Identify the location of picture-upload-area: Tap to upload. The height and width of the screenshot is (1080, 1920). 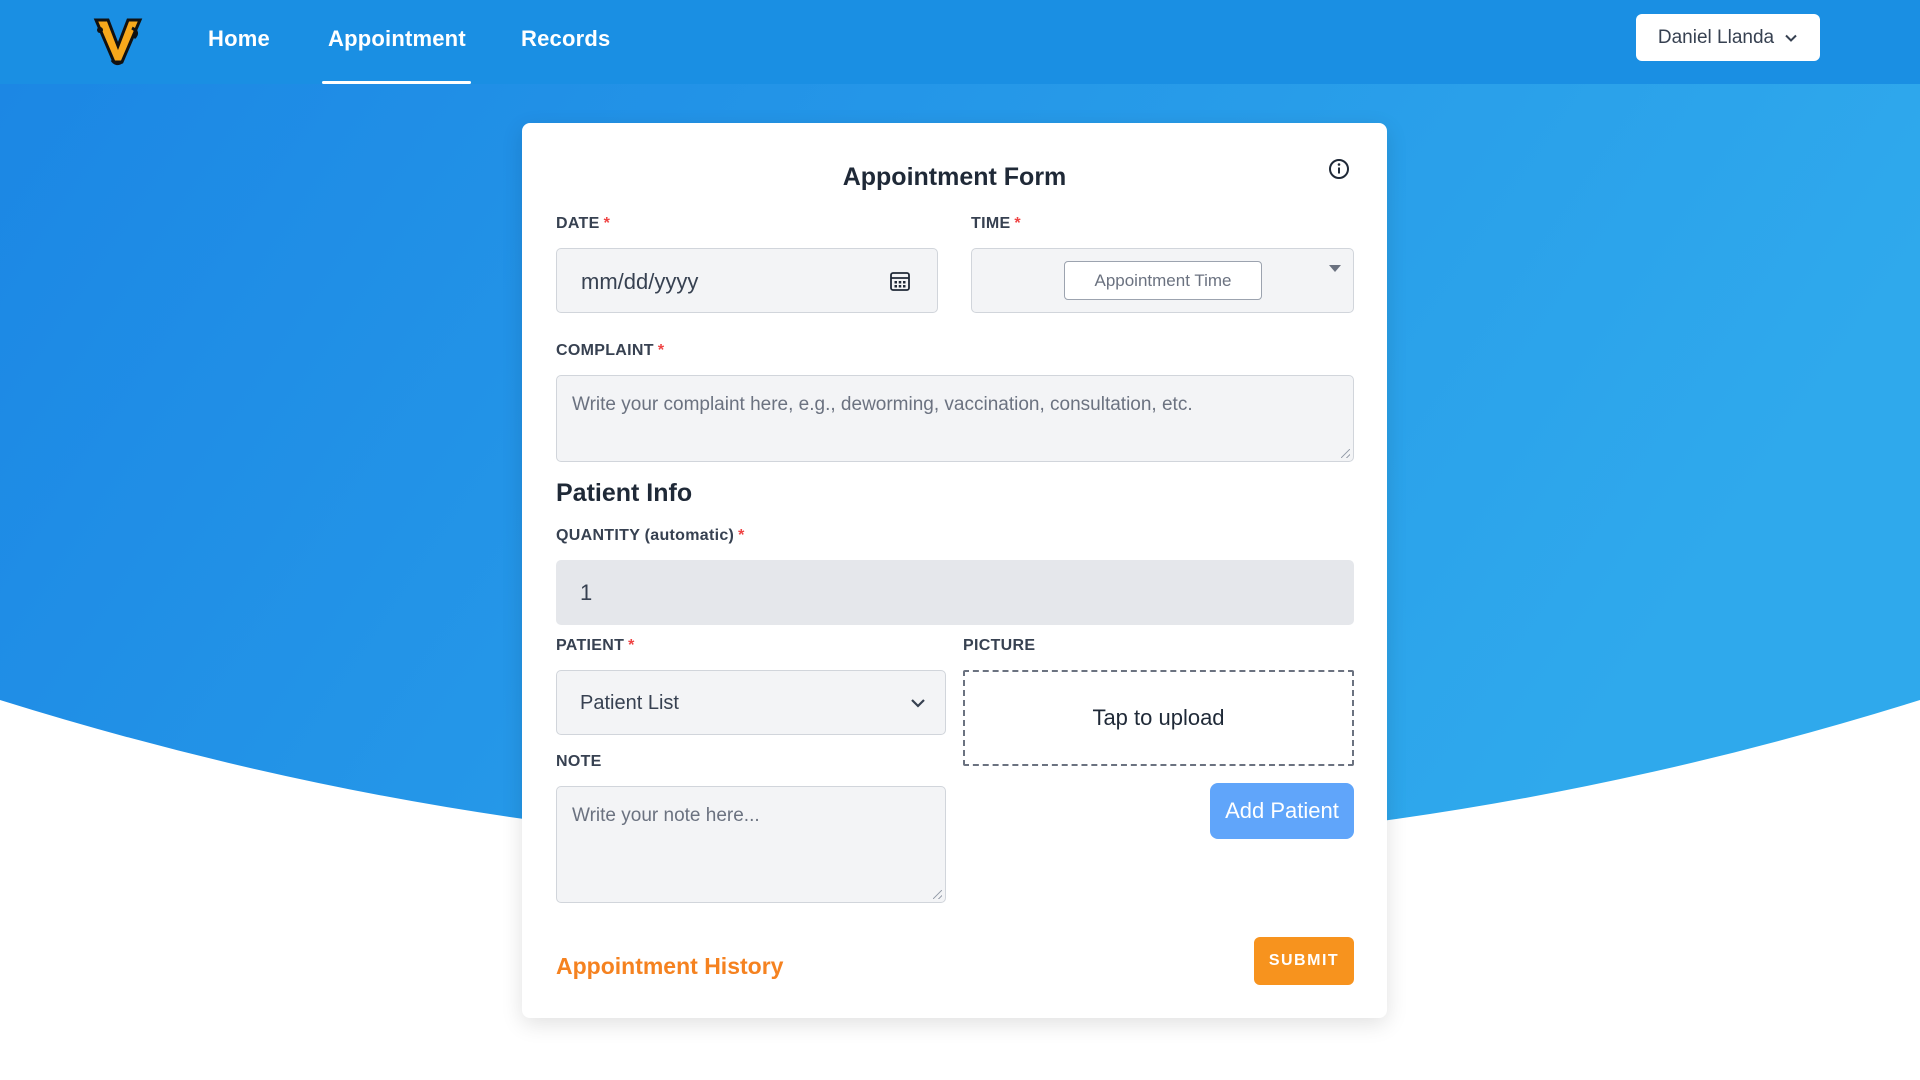
(1158, 718).